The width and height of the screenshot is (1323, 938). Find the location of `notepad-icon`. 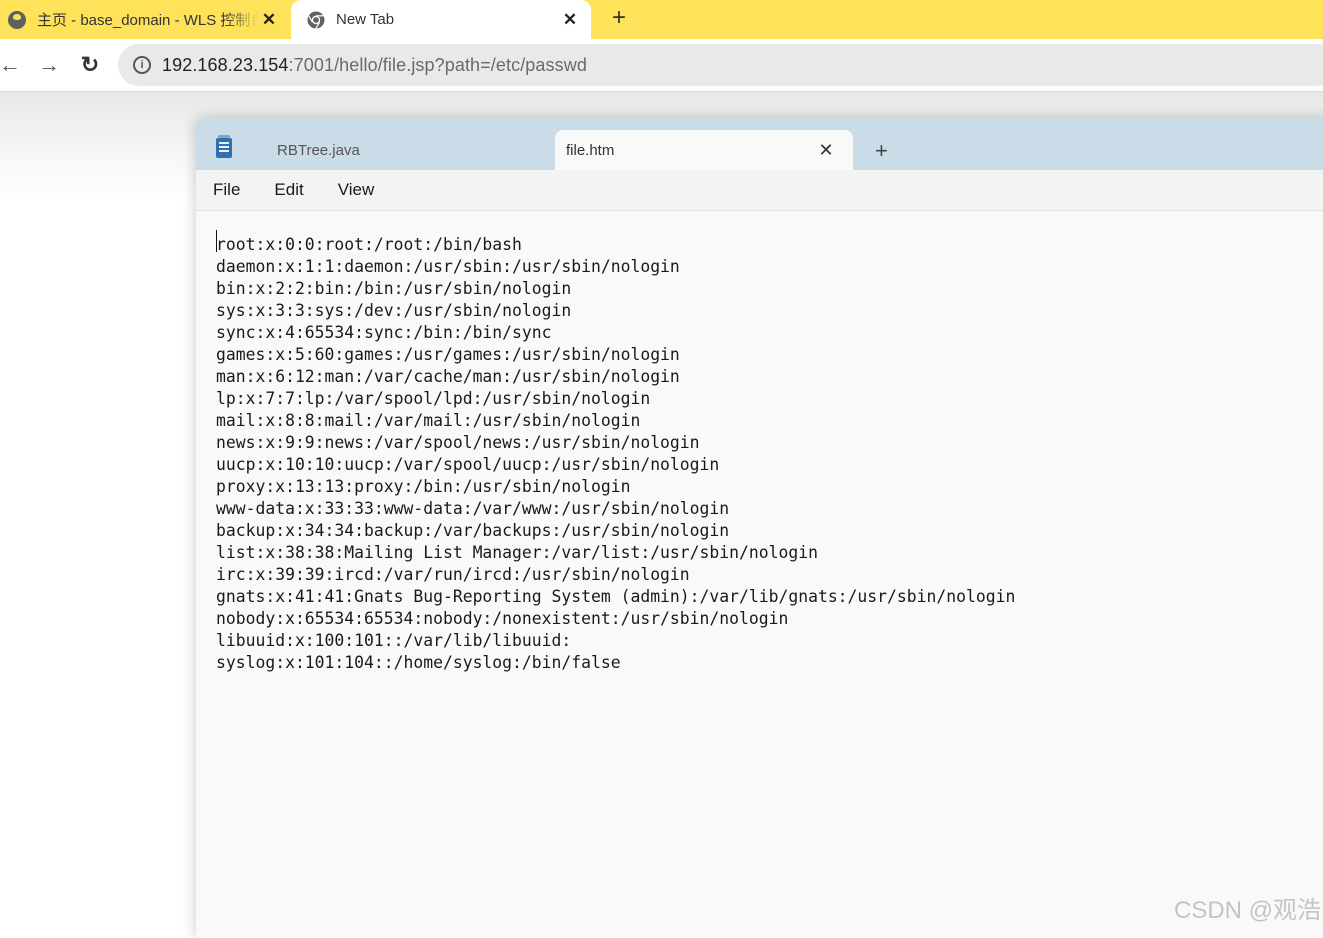

notepad-icon is located at coordinates (224, 146).